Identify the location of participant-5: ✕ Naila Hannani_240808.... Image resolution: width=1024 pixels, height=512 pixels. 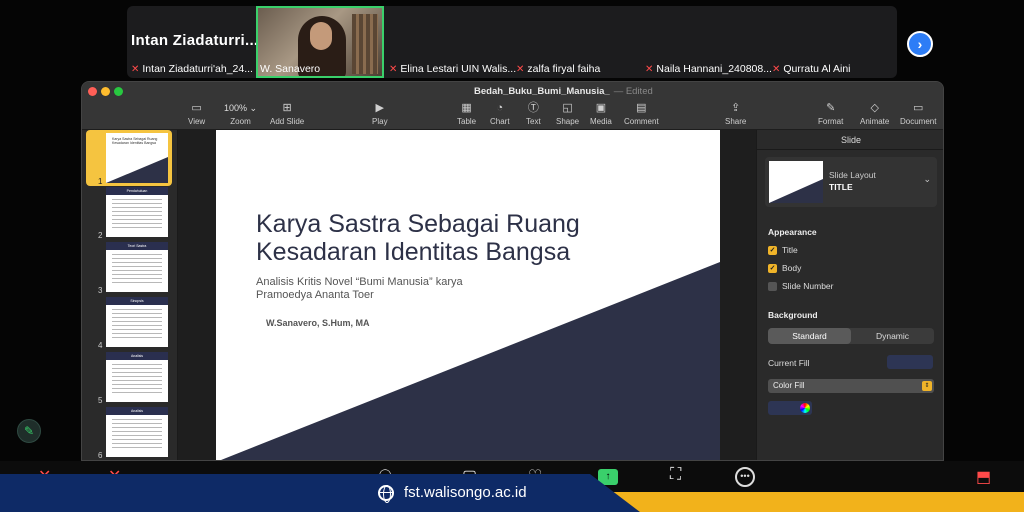
(708, 69).